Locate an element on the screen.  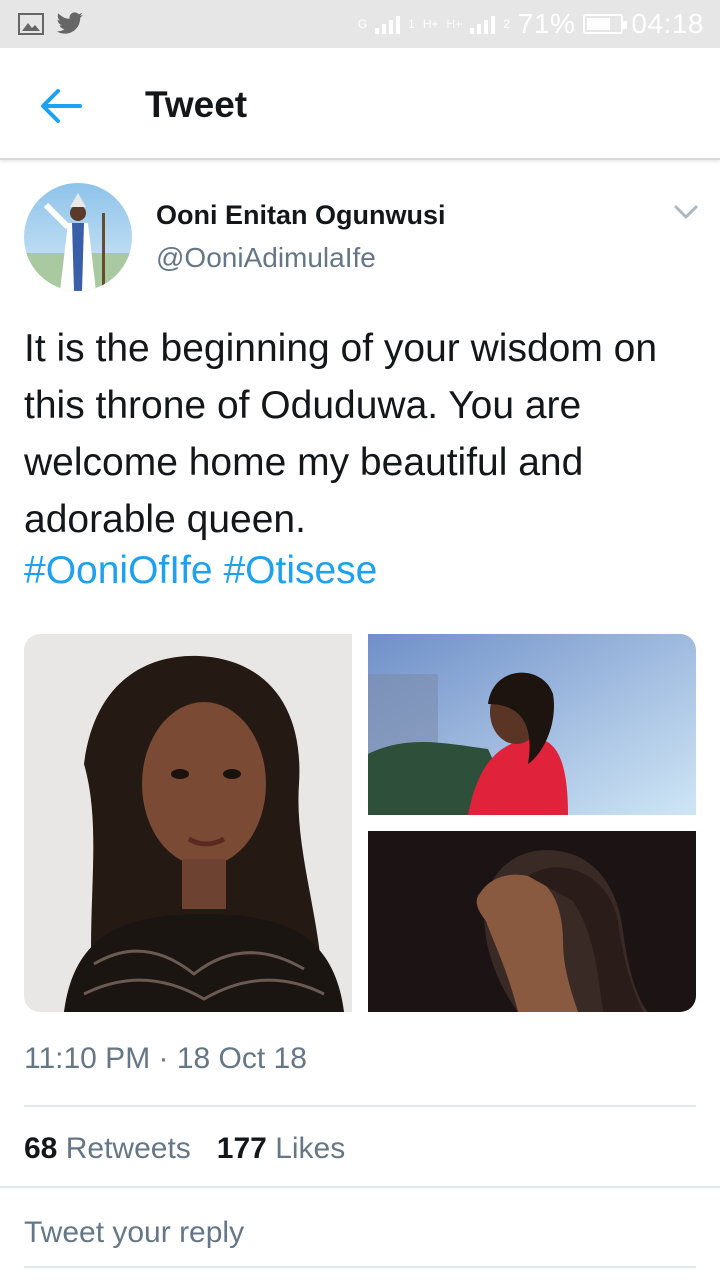
hashtags: #OoniOfIfe #Otisese is located at coordinates (200, 571).